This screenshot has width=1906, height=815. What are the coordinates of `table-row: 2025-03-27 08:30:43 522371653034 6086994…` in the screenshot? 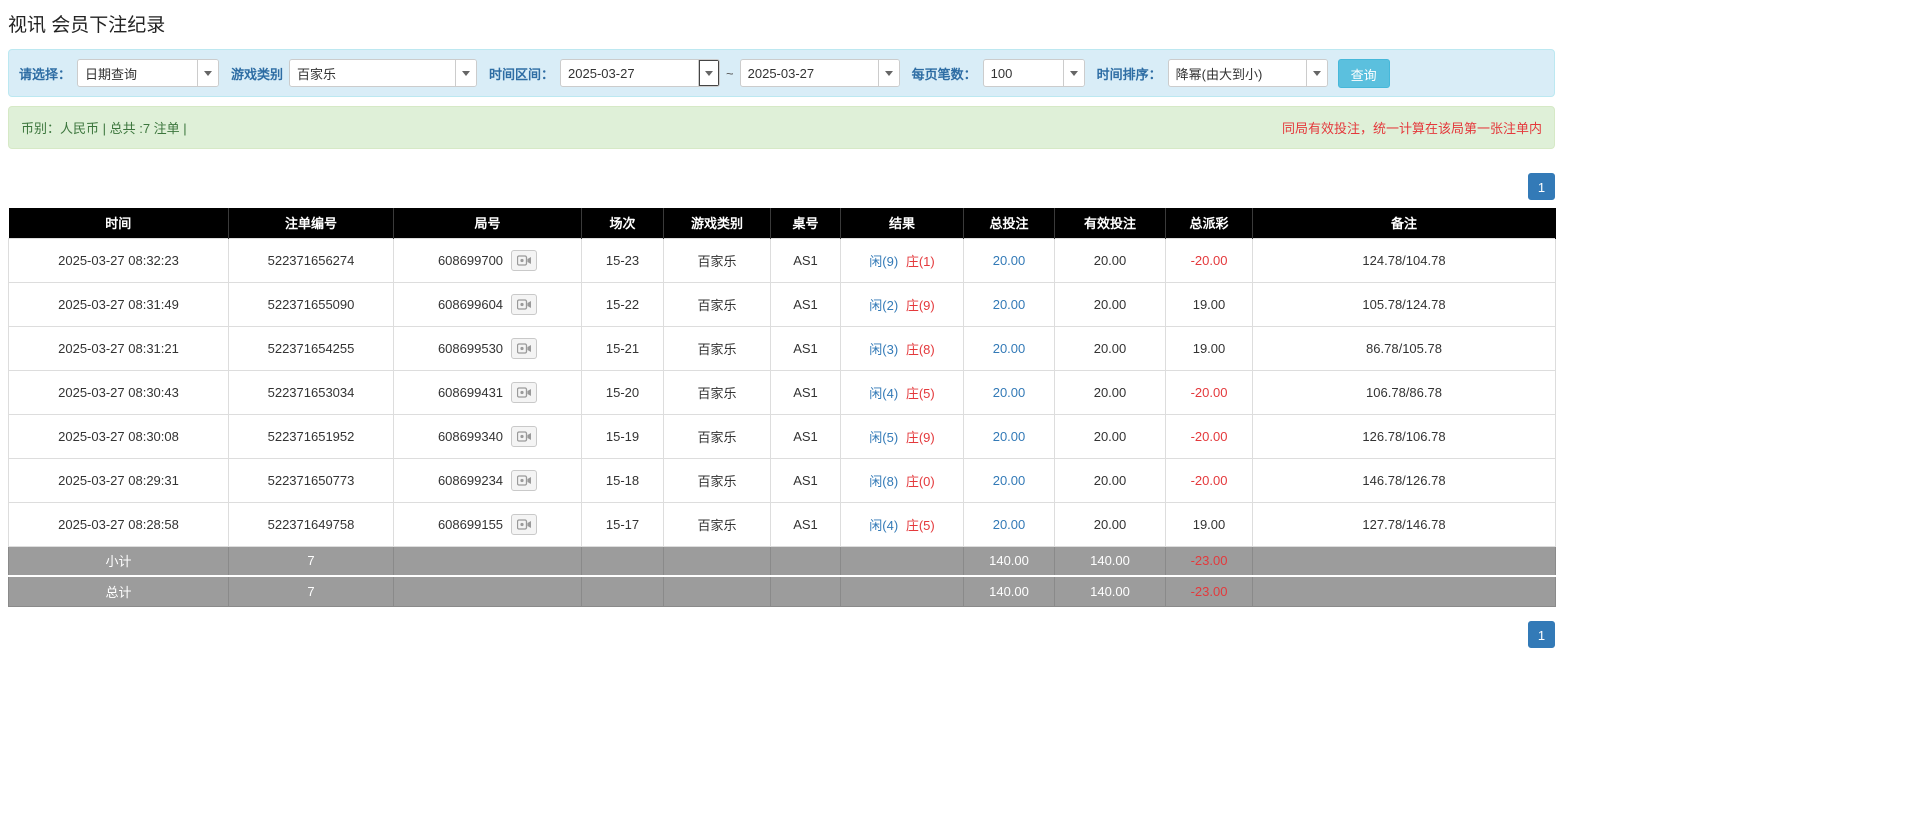 It's located at (782, 392).